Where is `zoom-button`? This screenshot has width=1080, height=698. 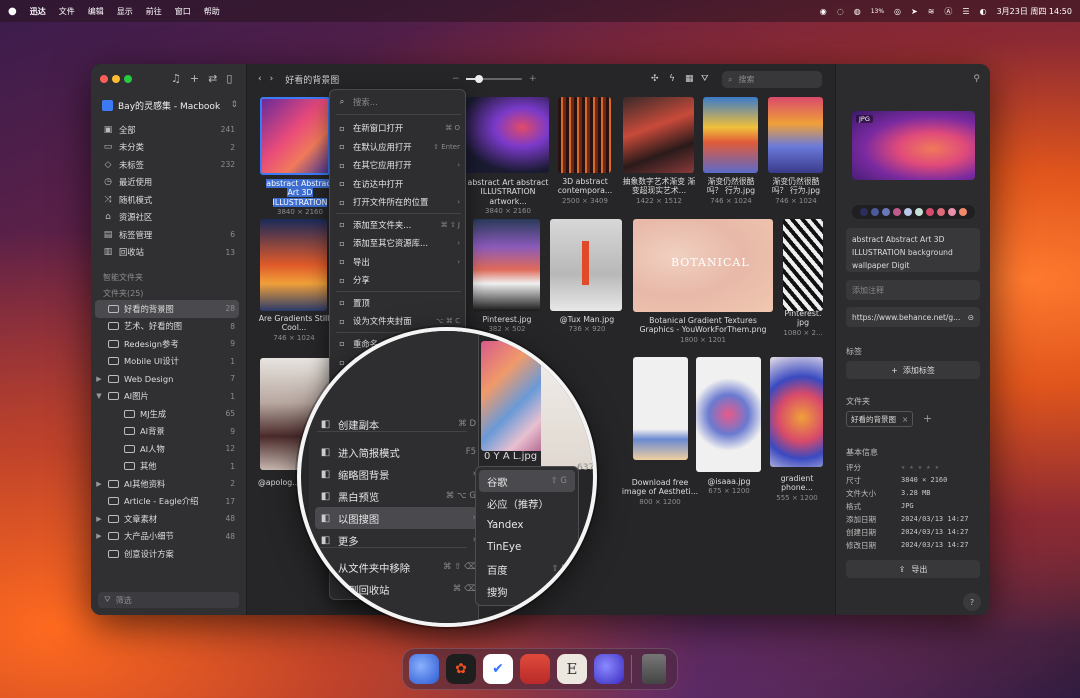
zoom-button is located at coordinates (128, 79).